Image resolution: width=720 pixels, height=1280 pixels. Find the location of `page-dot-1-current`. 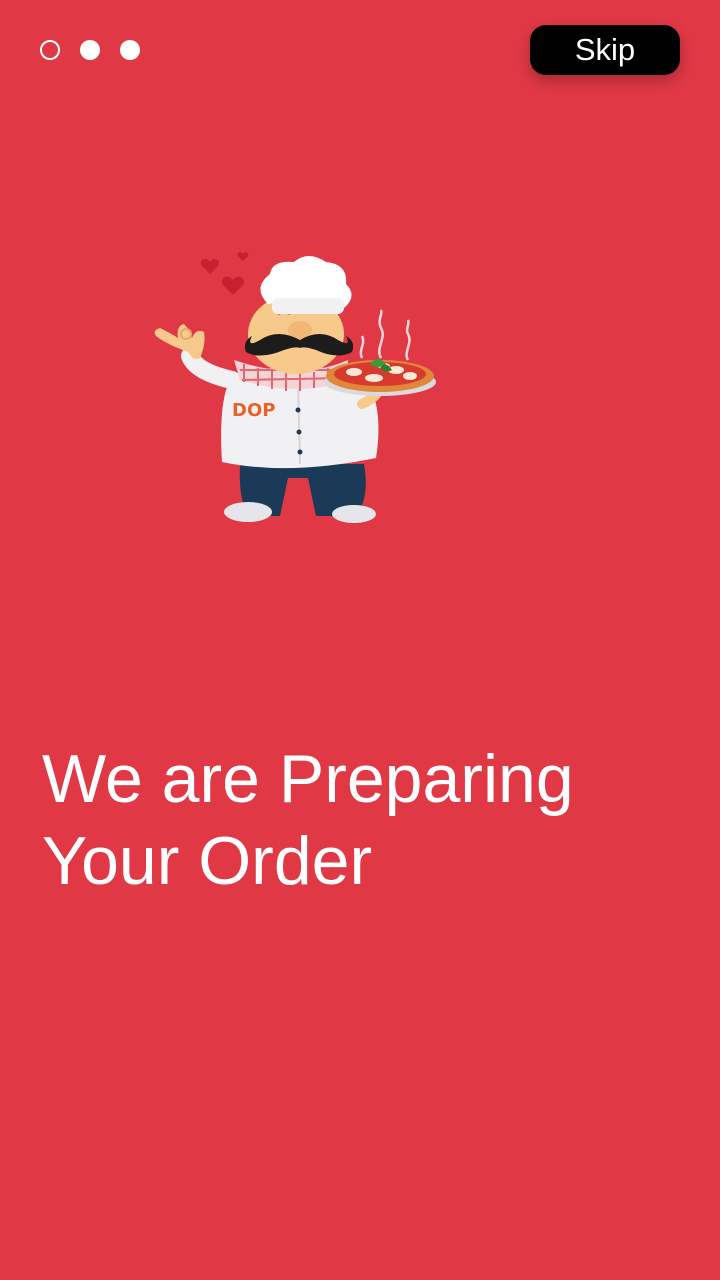

page-dot-1-current is located at coordinates (50, 50).